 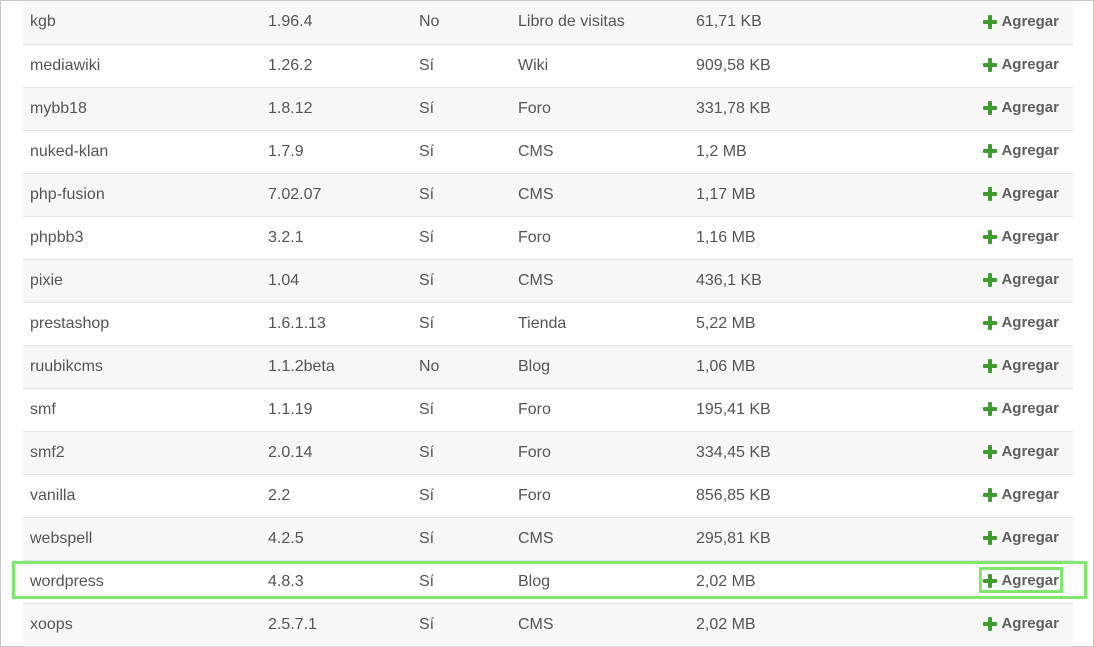 What do you see at coordinates (733, 452) in the screenshot?
I see `app-size: 334,45 KB` at bounding box center [733, 452].